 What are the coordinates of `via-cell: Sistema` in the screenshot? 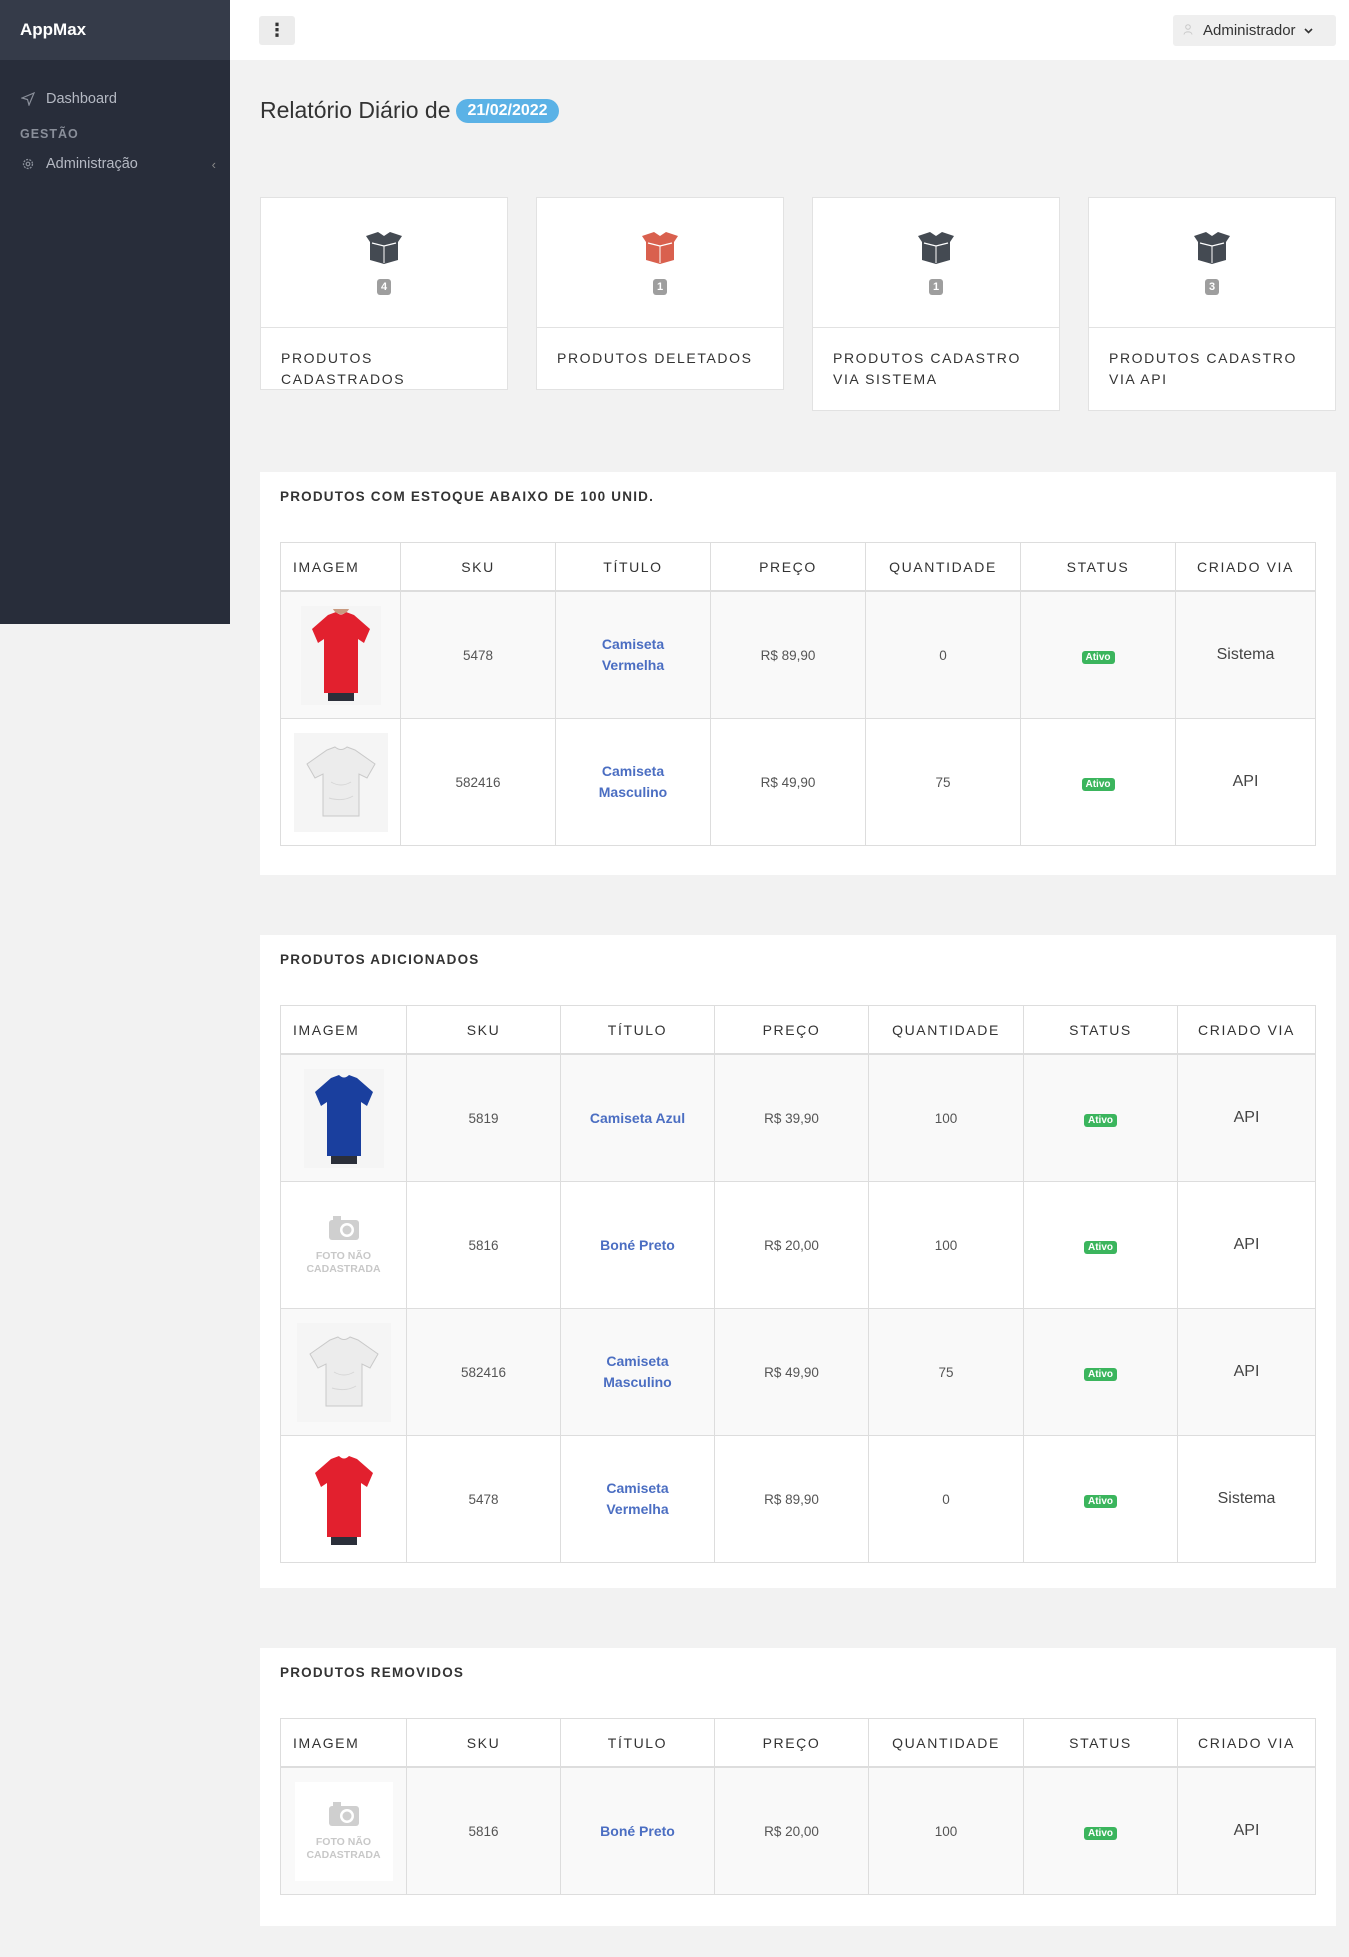 It's located at (1245, 654).